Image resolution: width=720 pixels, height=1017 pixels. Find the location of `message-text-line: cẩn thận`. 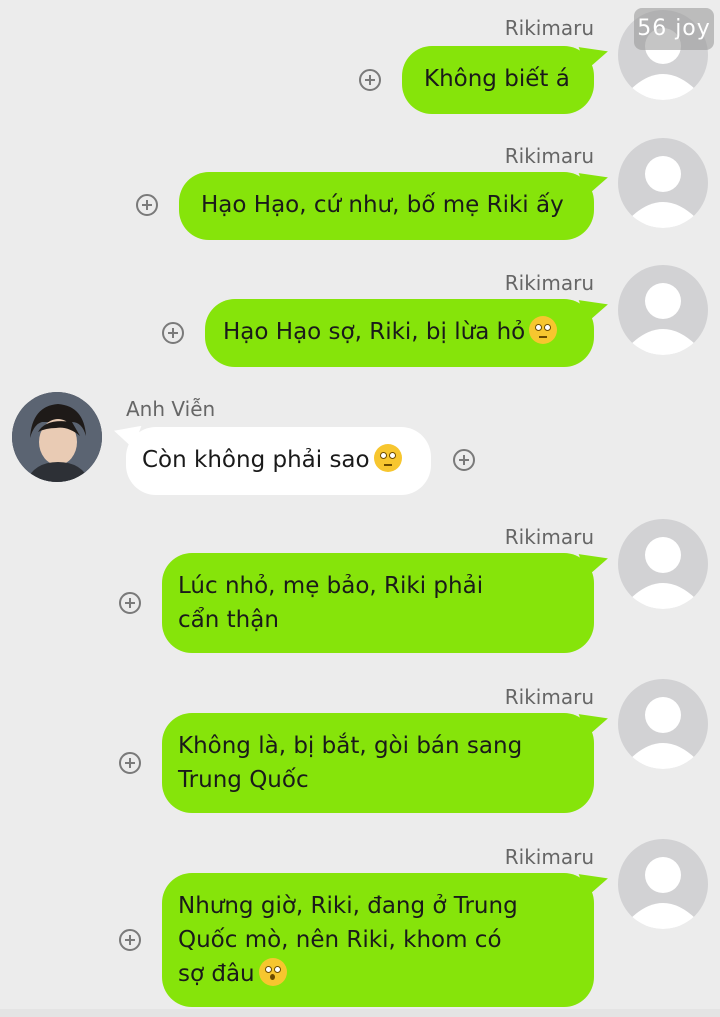

message-text-line: cẩn thận is located at coordinates (228, 620).